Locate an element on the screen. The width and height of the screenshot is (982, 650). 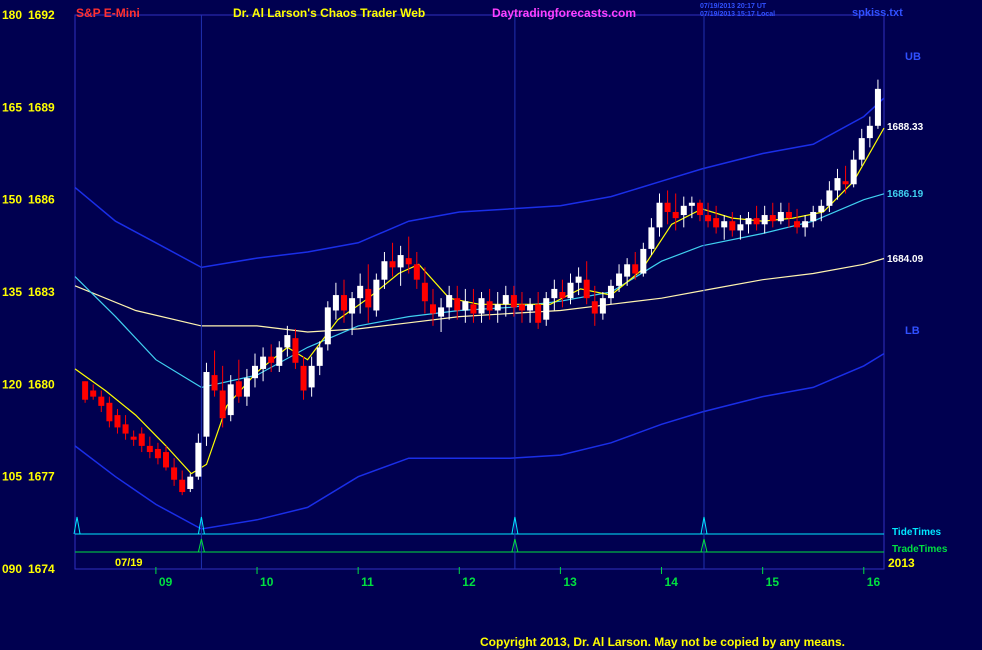
year-label: 2013 is located at coordinates (901, 563).